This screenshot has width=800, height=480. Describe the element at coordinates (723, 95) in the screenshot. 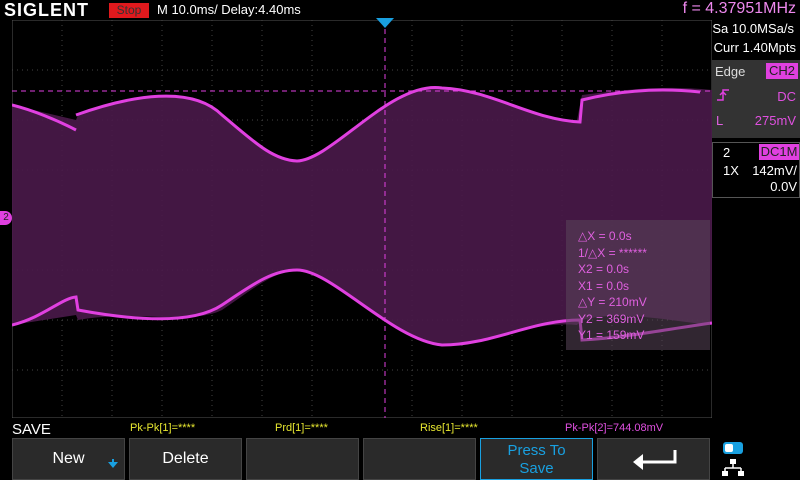

I see `rising-edge-icon` at that location.